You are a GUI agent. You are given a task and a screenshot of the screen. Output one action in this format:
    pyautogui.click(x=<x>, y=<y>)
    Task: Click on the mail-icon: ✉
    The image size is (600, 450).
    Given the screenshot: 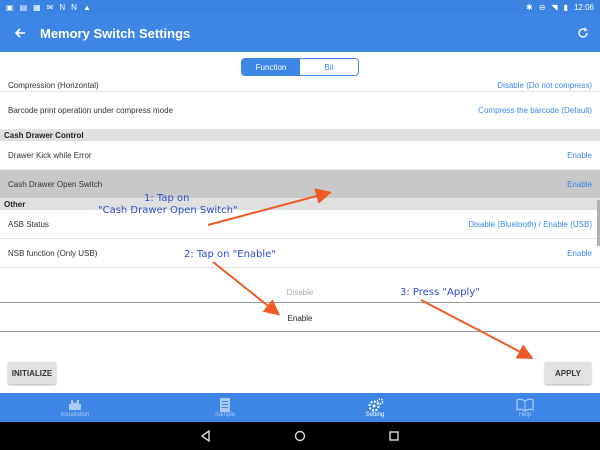 What is the action you would take?
    pyautogui.click(x=50, y=7)
    